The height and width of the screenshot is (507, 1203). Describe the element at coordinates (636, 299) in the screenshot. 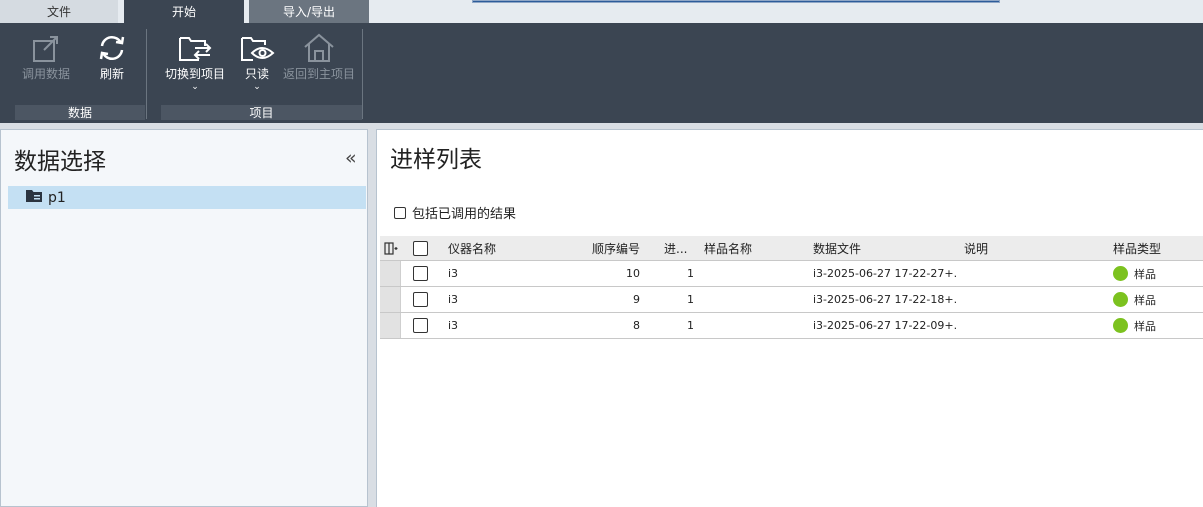

I see `cell-seq: 9` at that location.